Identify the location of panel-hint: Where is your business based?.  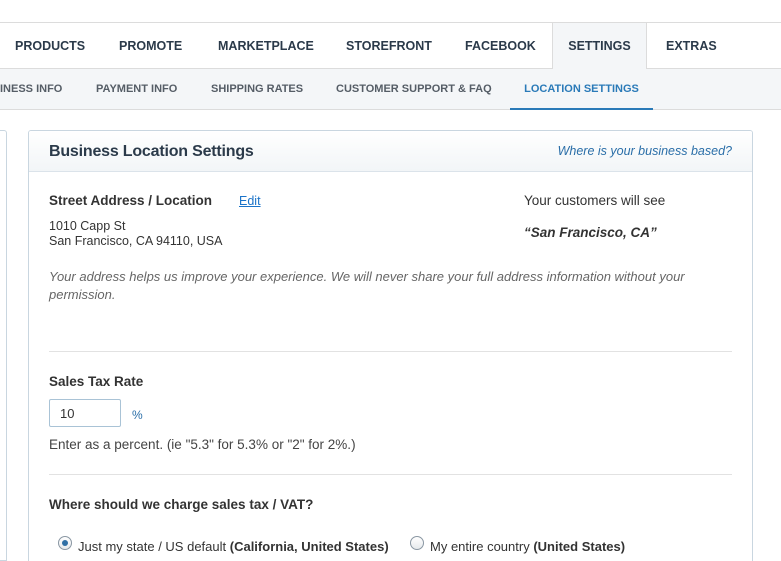
(644, 151).